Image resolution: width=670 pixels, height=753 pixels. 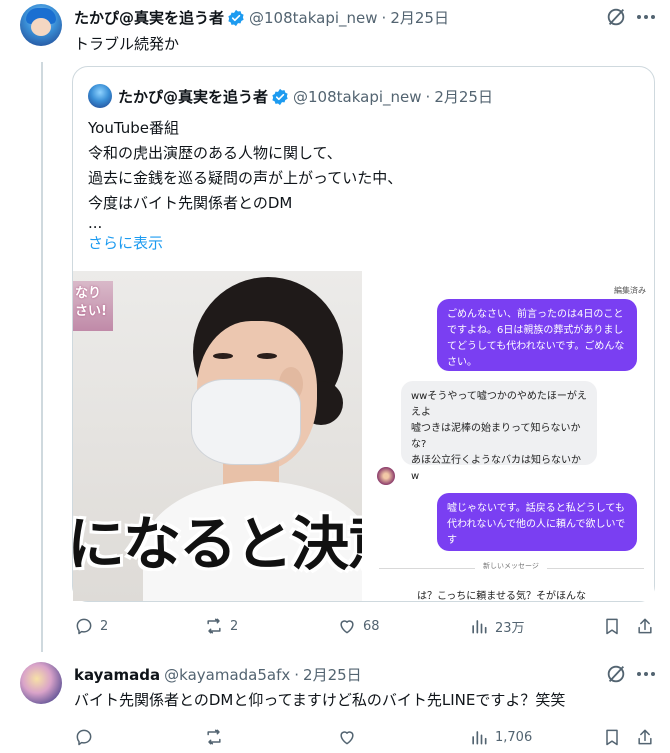 I want to click on reply-button, so click(x=84, y=737).